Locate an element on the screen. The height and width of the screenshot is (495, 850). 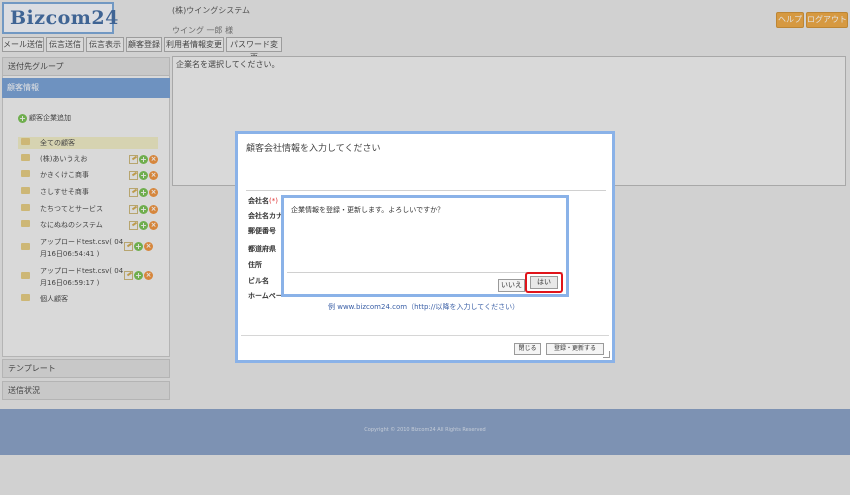
building-label: ビル名 is located at coordinates (258, 281).